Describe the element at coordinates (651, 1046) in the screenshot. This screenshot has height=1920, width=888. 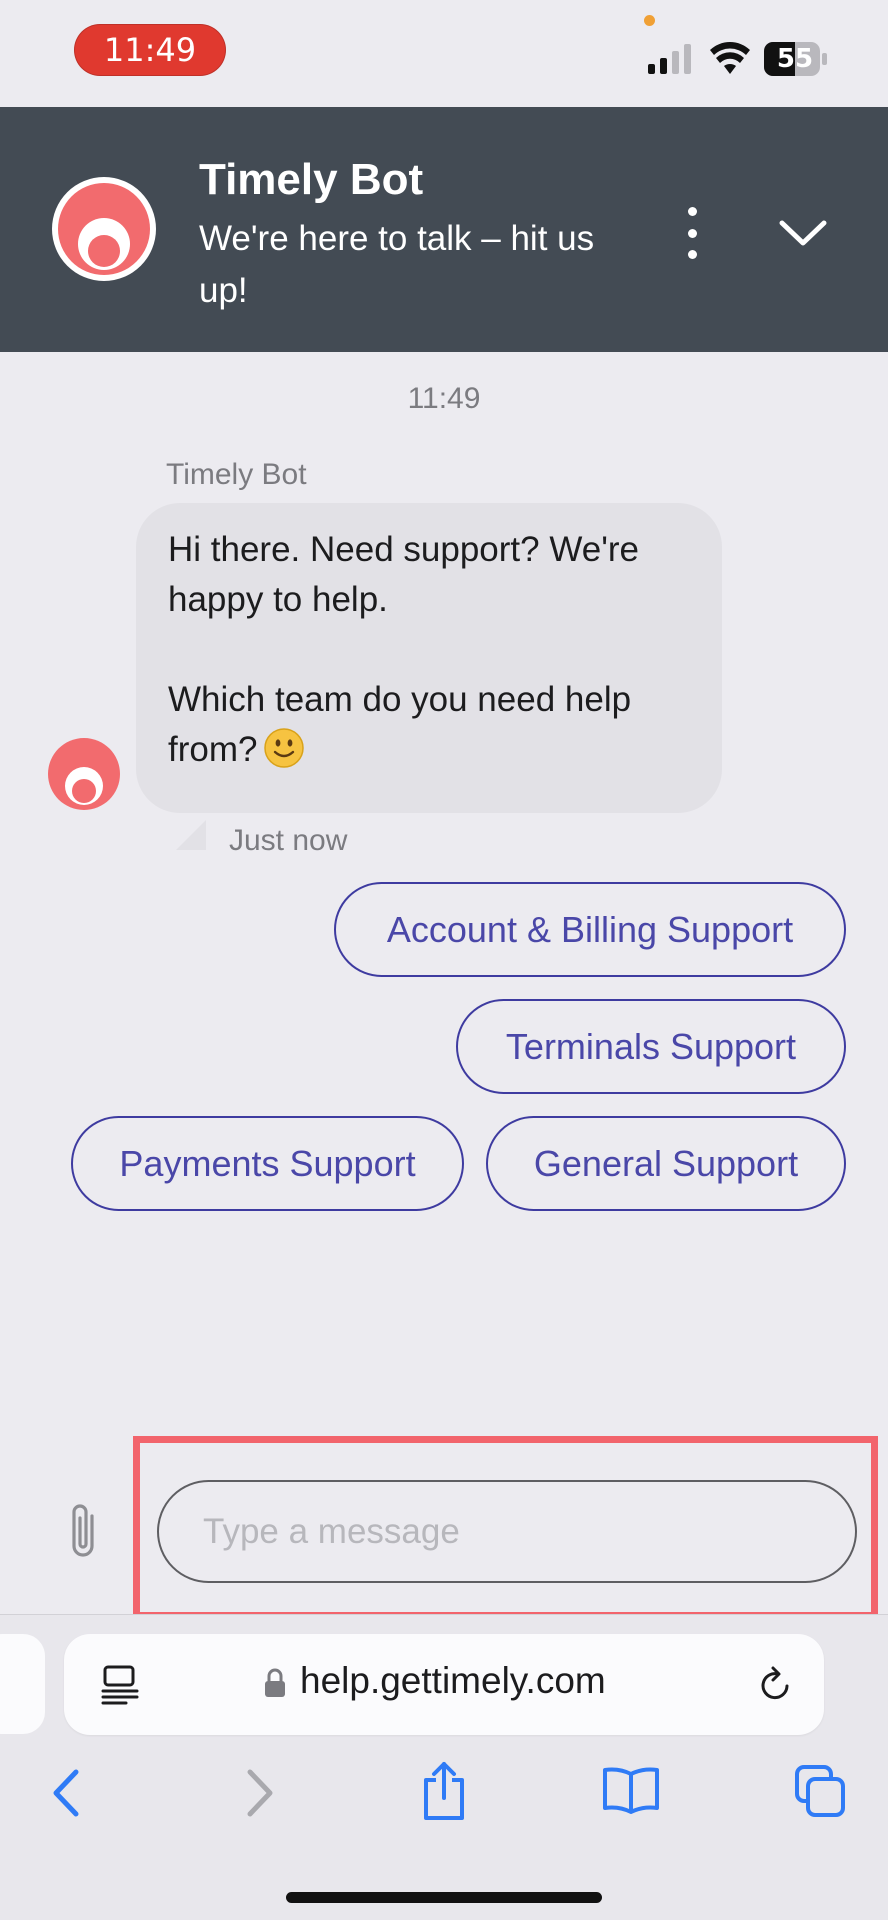
I see `quick-reply-terminals: Terminals Support` at that location.